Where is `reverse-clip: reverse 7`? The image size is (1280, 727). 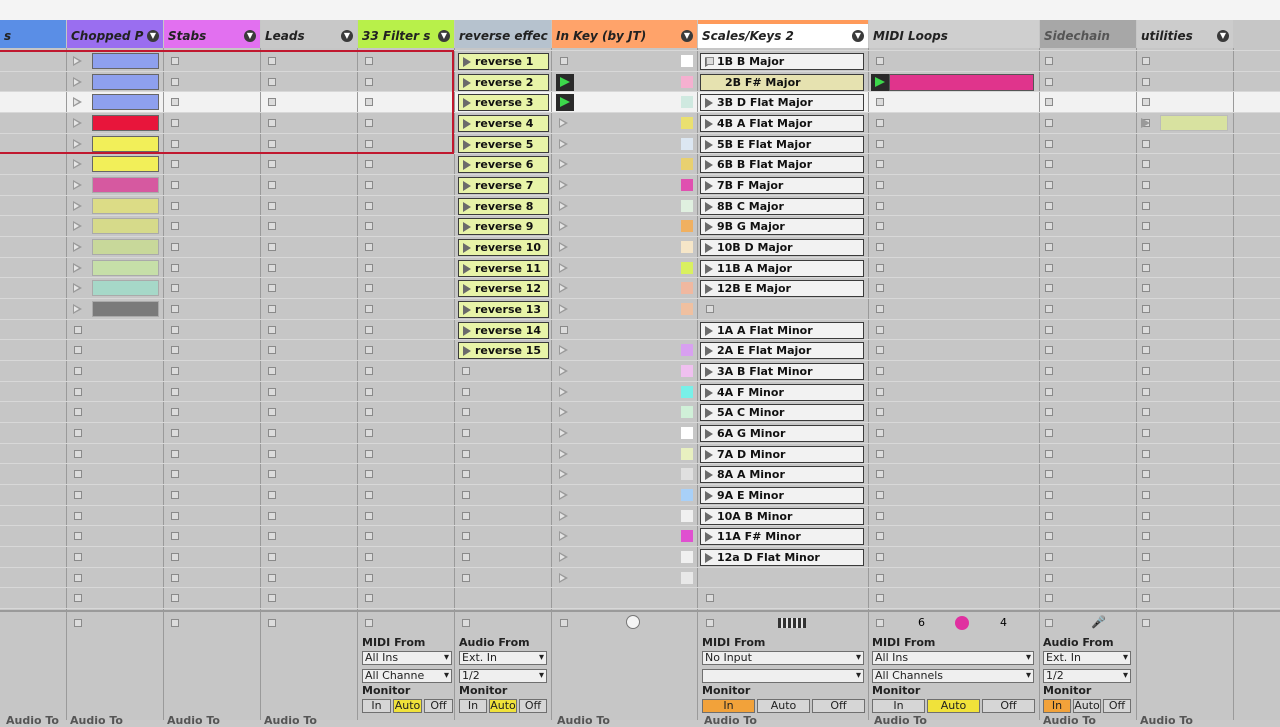
reverse-clip: reverse 7 is located at coordinates (503, 186).